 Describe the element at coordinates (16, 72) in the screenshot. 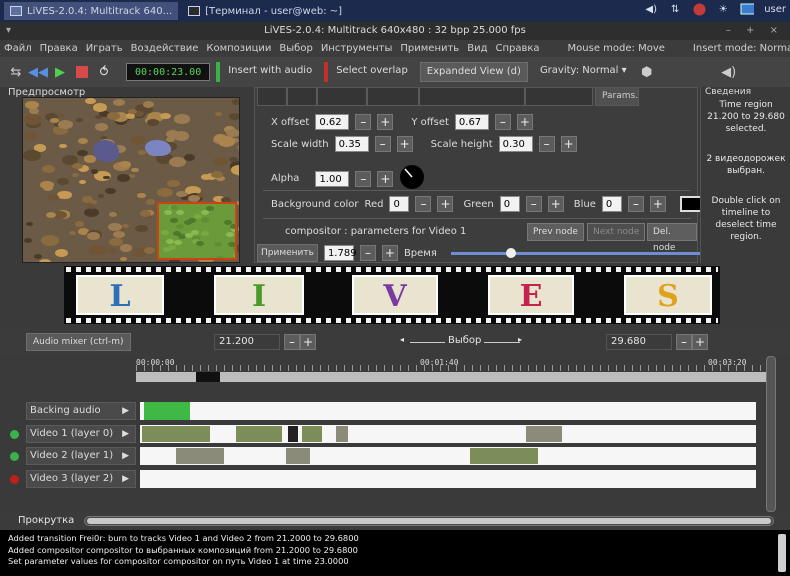

I see `clip-editor-icon: ⇆` at that location.